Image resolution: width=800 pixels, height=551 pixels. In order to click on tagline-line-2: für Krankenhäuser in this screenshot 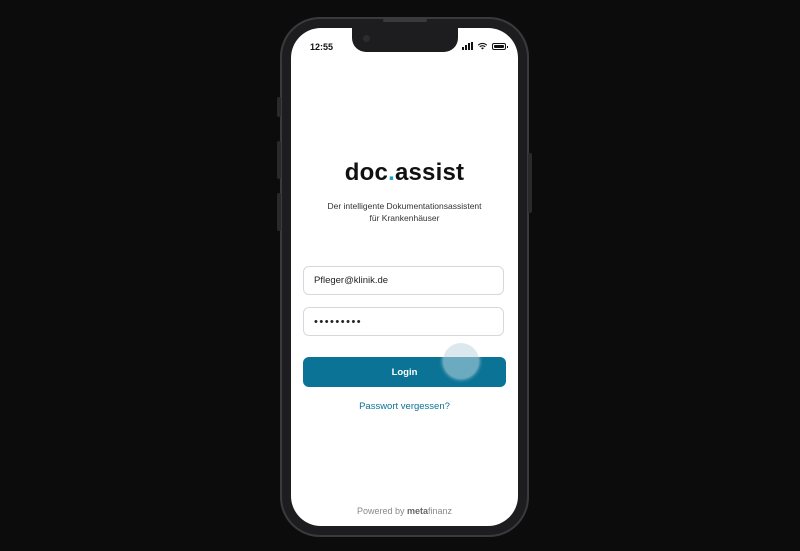, I will do `click(404, 218)`.